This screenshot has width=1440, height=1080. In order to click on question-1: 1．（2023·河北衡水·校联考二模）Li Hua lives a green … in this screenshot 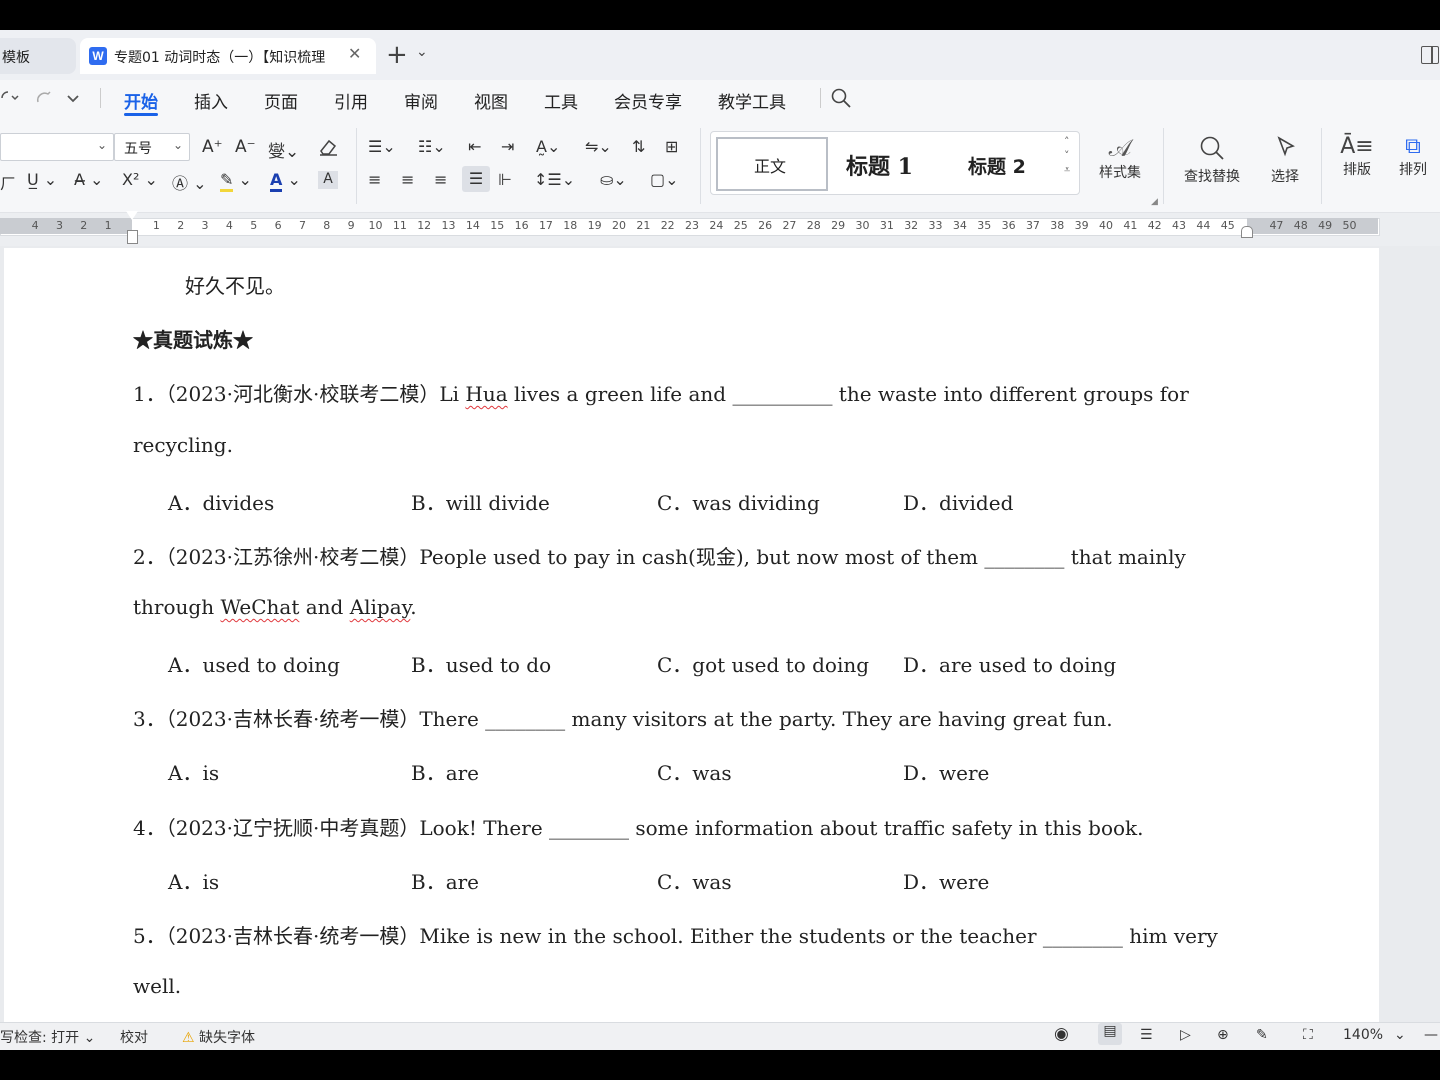, I will do `click(661, 392)`.